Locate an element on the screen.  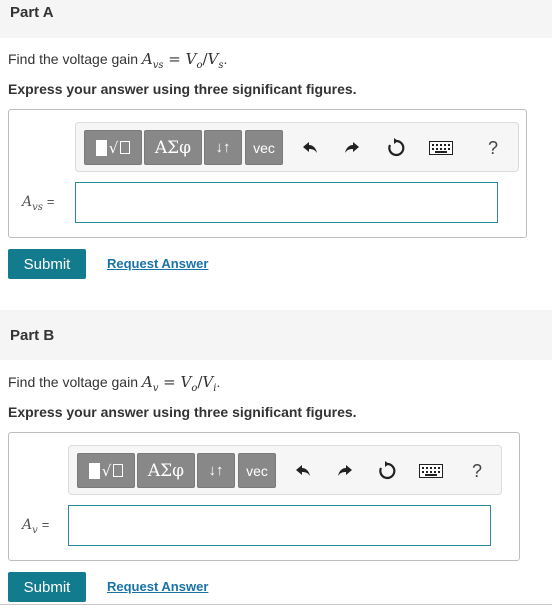
part-a-question-text: Find the voltage gain is located at coordinates (75, 59).